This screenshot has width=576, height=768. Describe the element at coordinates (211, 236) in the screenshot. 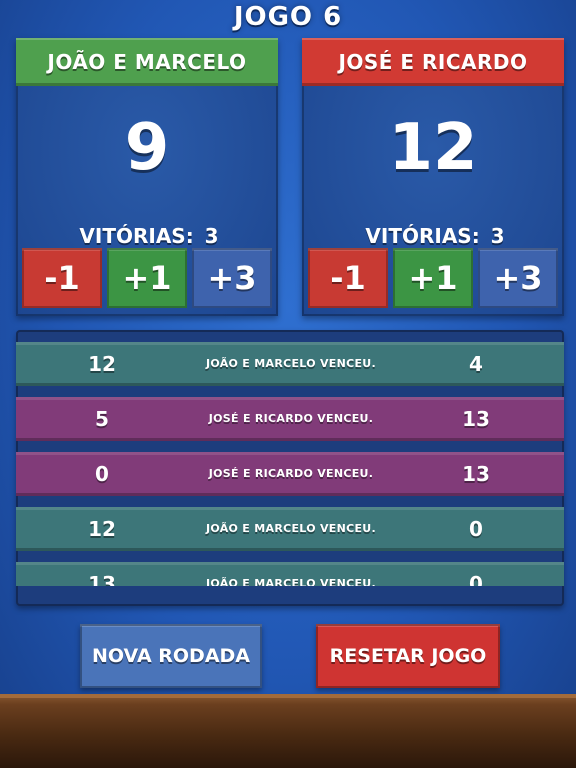

I see `team-a-wins-count: 3` at that location.